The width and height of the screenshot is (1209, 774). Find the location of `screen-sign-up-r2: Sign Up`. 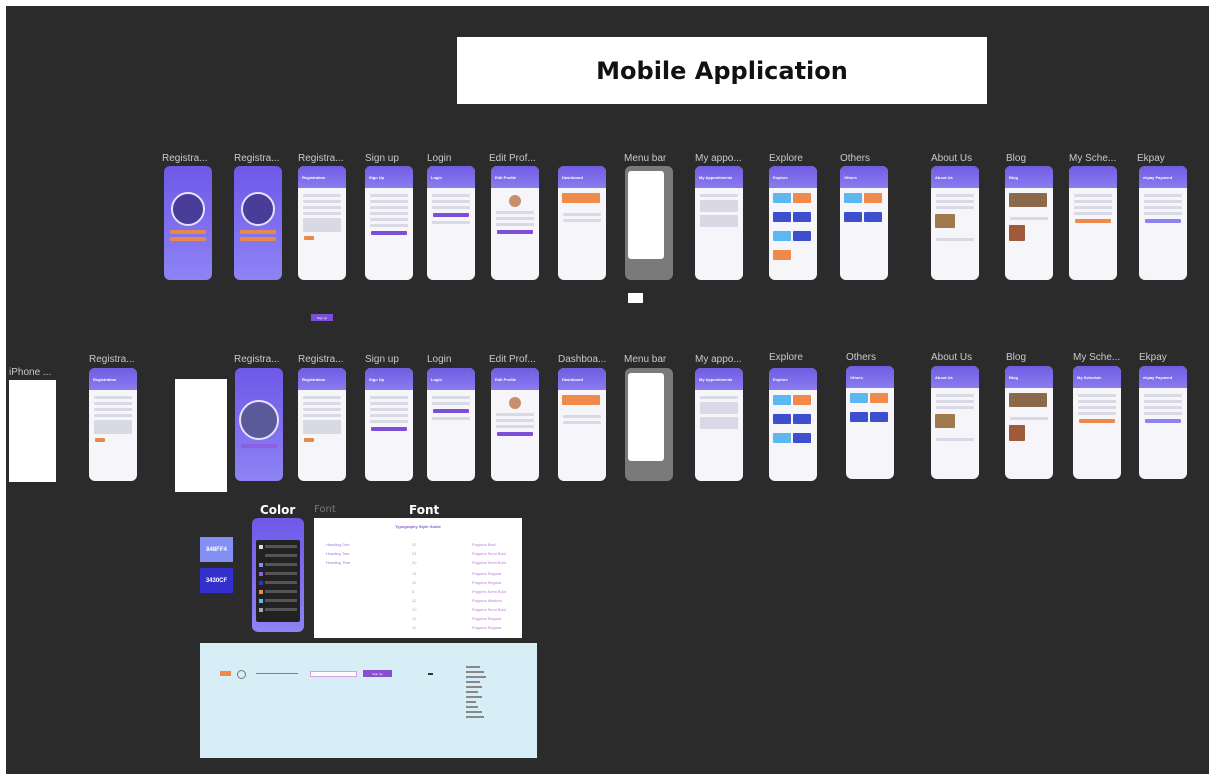

screen-sign-up-r2: Sign Up is located at coordinates (389, 424).